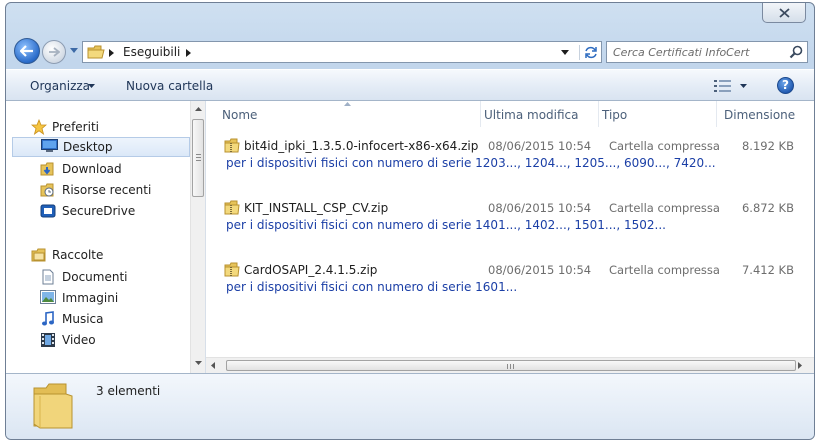 The height and width of the screenshot is (444, 820). What do you see at coordinates (213, 365) in the screenshot?
I see `scroll-left-icon` at bounding box center [213, 365].